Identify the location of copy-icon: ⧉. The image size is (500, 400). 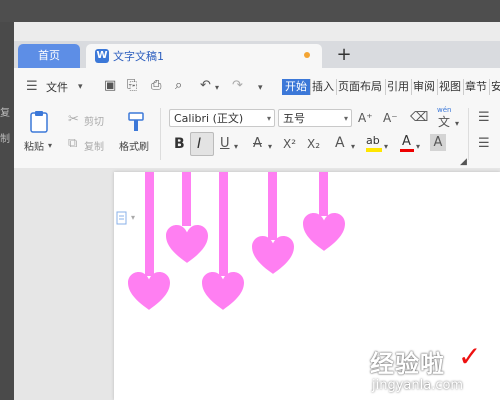
(72, 144).